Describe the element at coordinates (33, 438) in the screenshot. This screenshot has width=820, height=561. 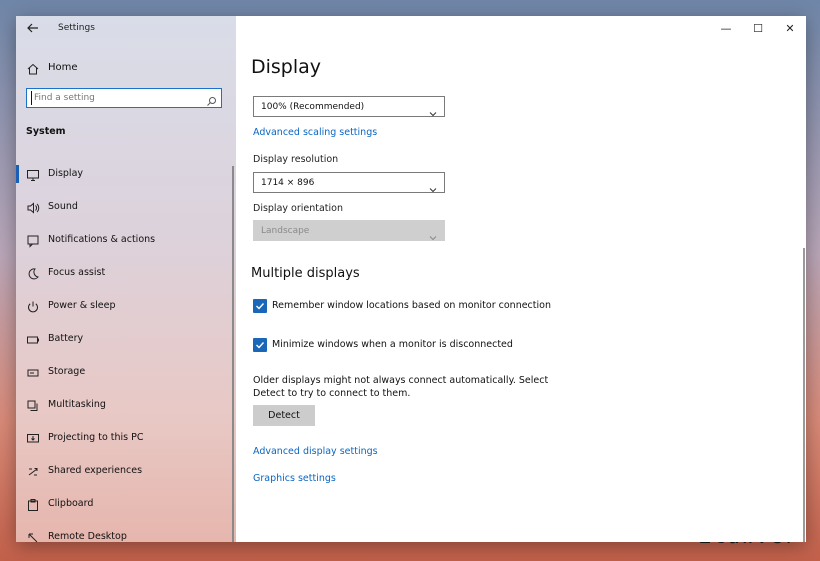
I see `projecting-icon` at that location.